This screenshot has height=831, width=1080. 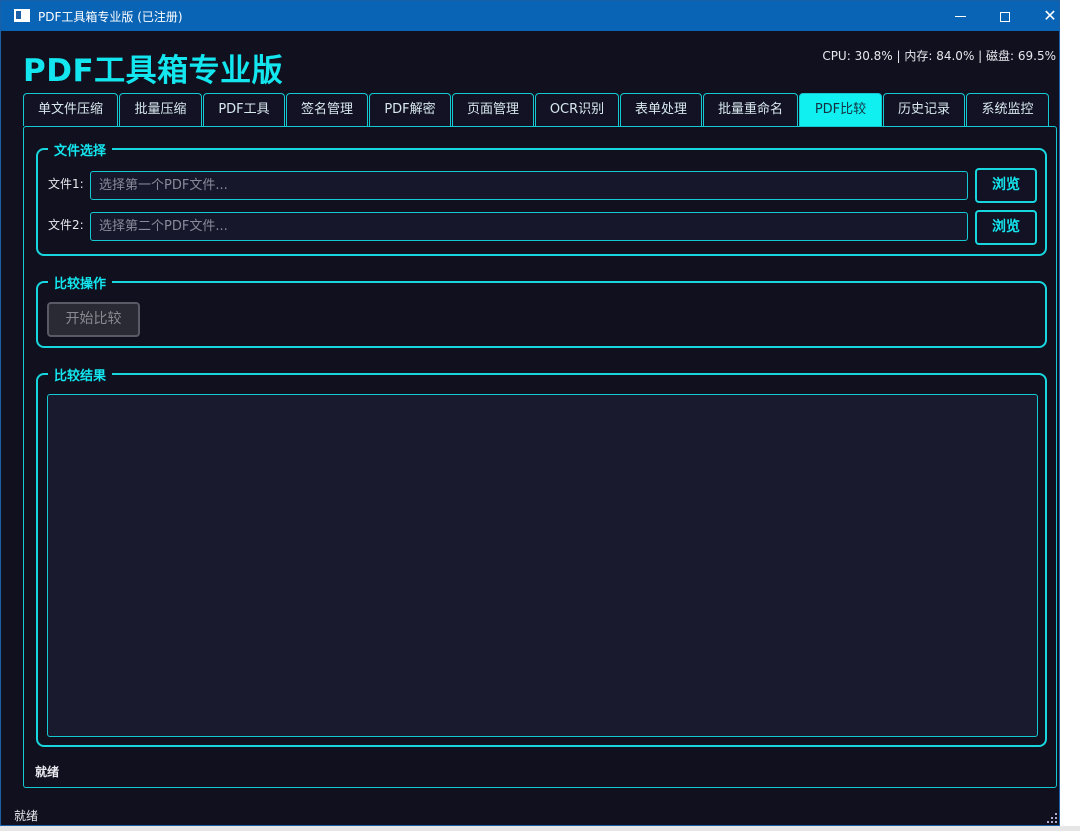 What do you see at coordinates (529, 226) in the screenshot?
I see `file2-input` at bounding box center [529, 226].